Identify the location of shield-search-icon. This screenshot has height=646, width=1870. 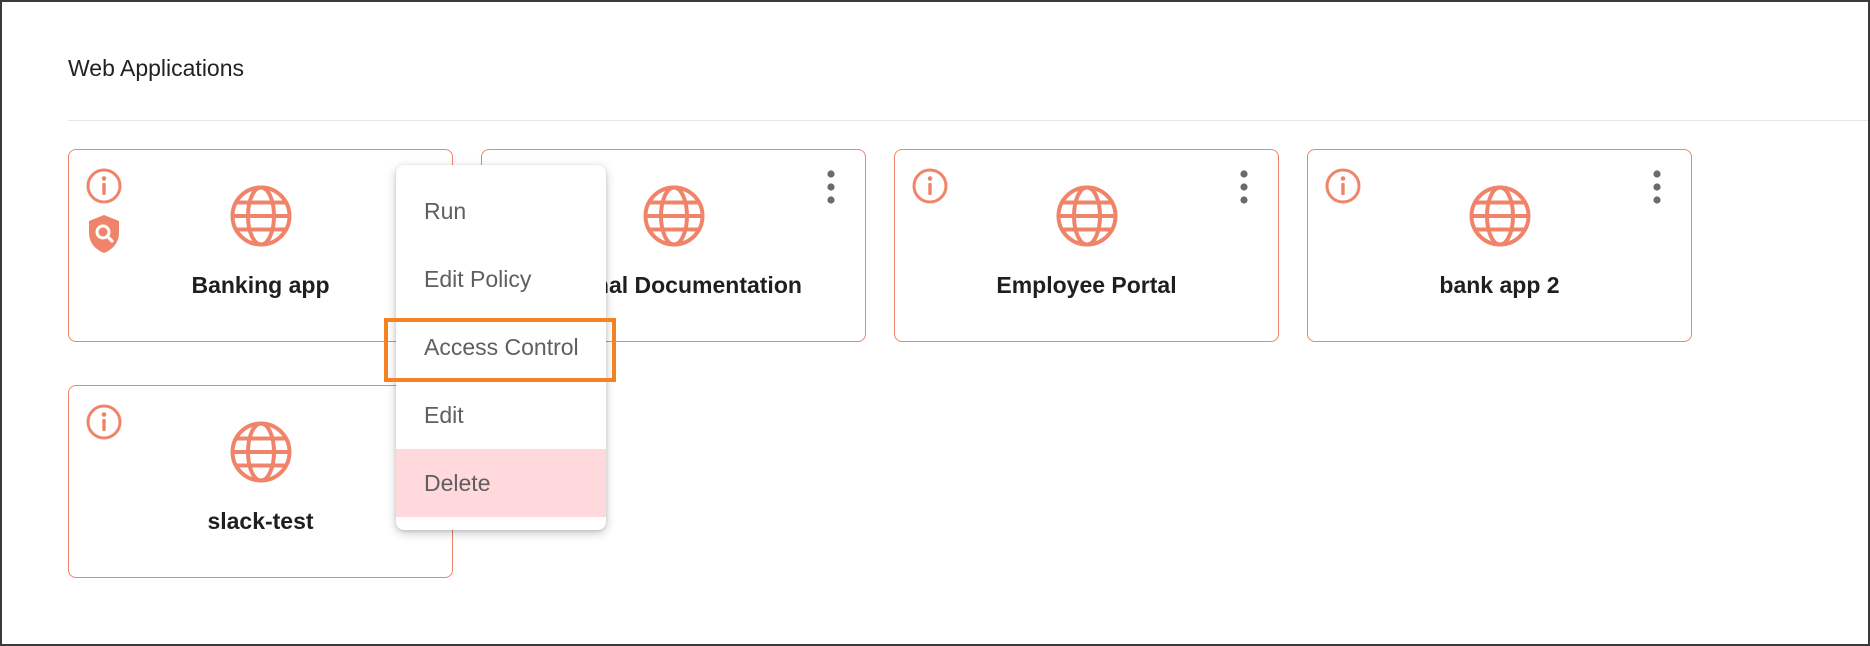
(104, 234).